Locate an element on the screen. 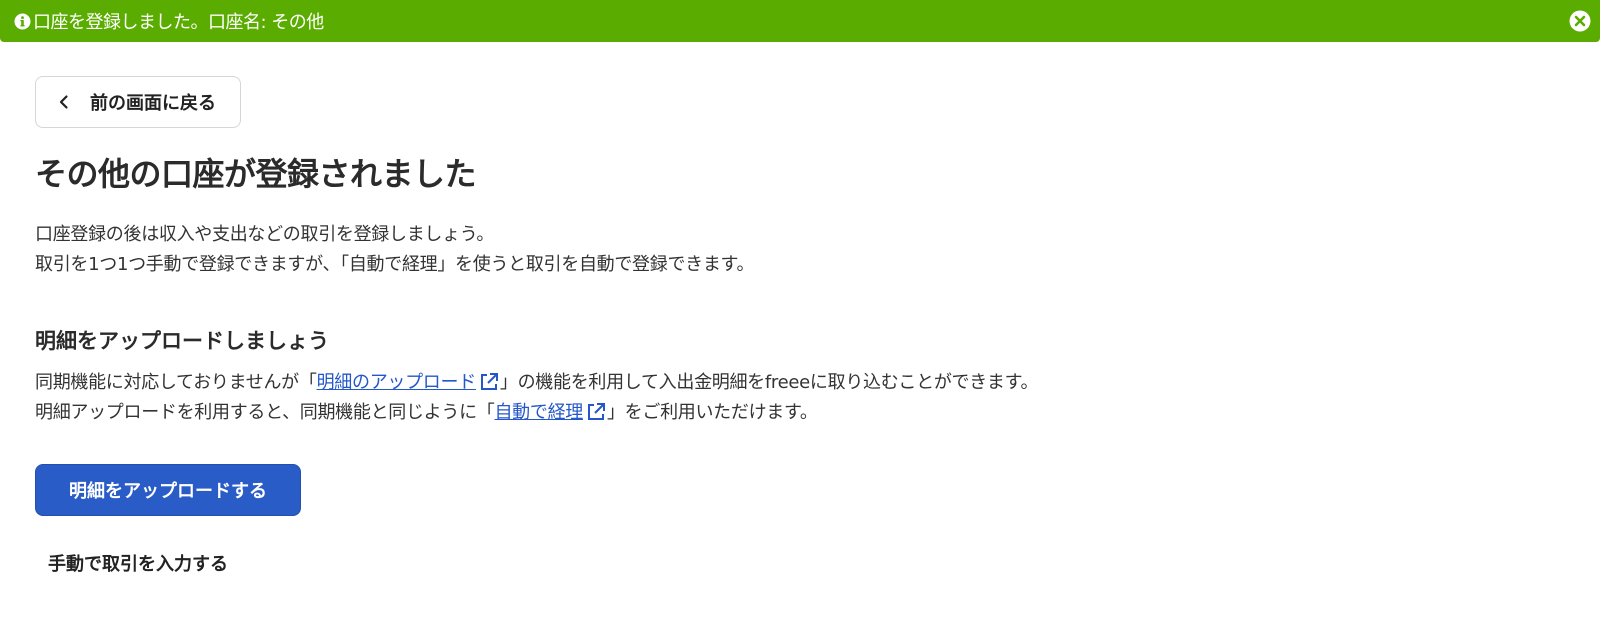 The image size is (1600, 640). chevron-left-icon is located at coordinates (64, 102).